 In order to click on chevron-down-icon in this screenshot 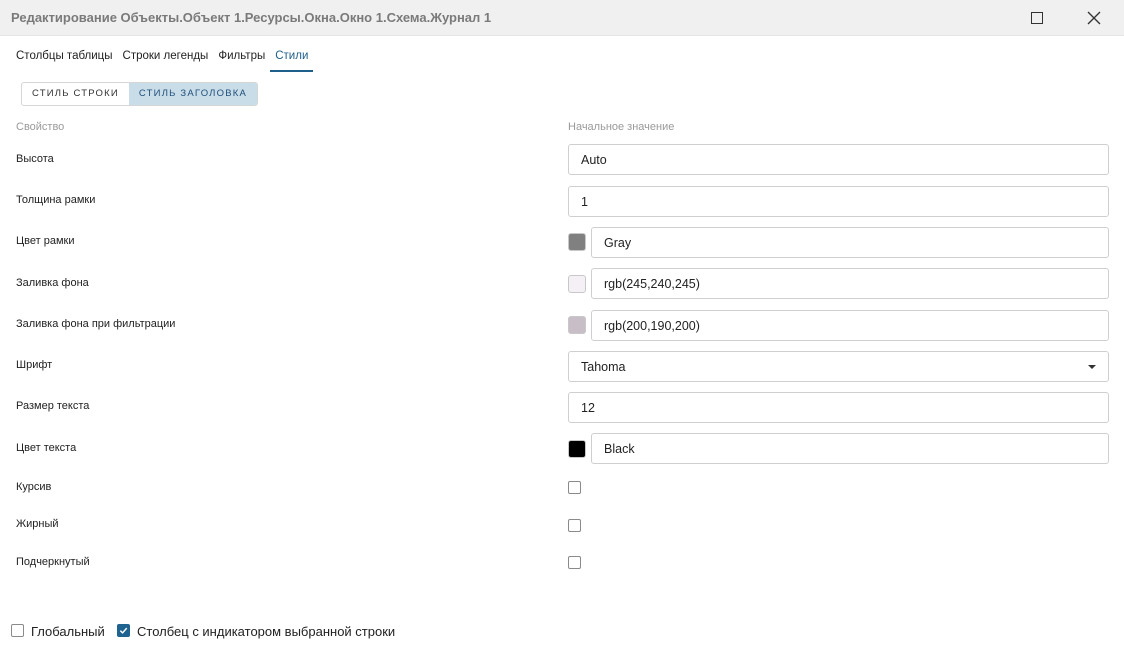, I will do `click(1092, 367)`.